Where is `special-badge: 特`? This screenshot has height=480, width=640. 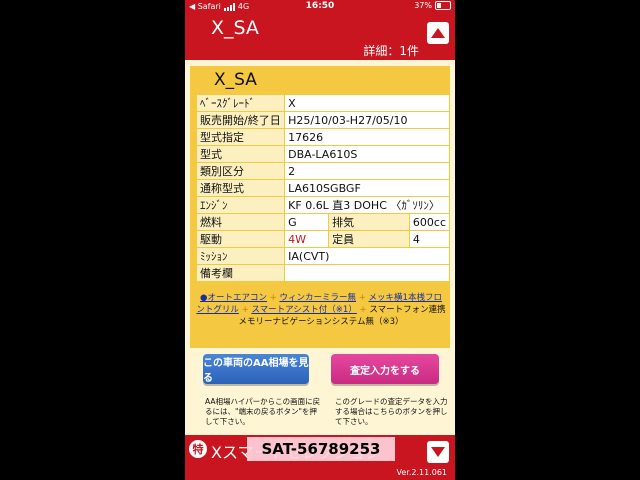 special-badge: 特 is located at coordinates (198, 449).